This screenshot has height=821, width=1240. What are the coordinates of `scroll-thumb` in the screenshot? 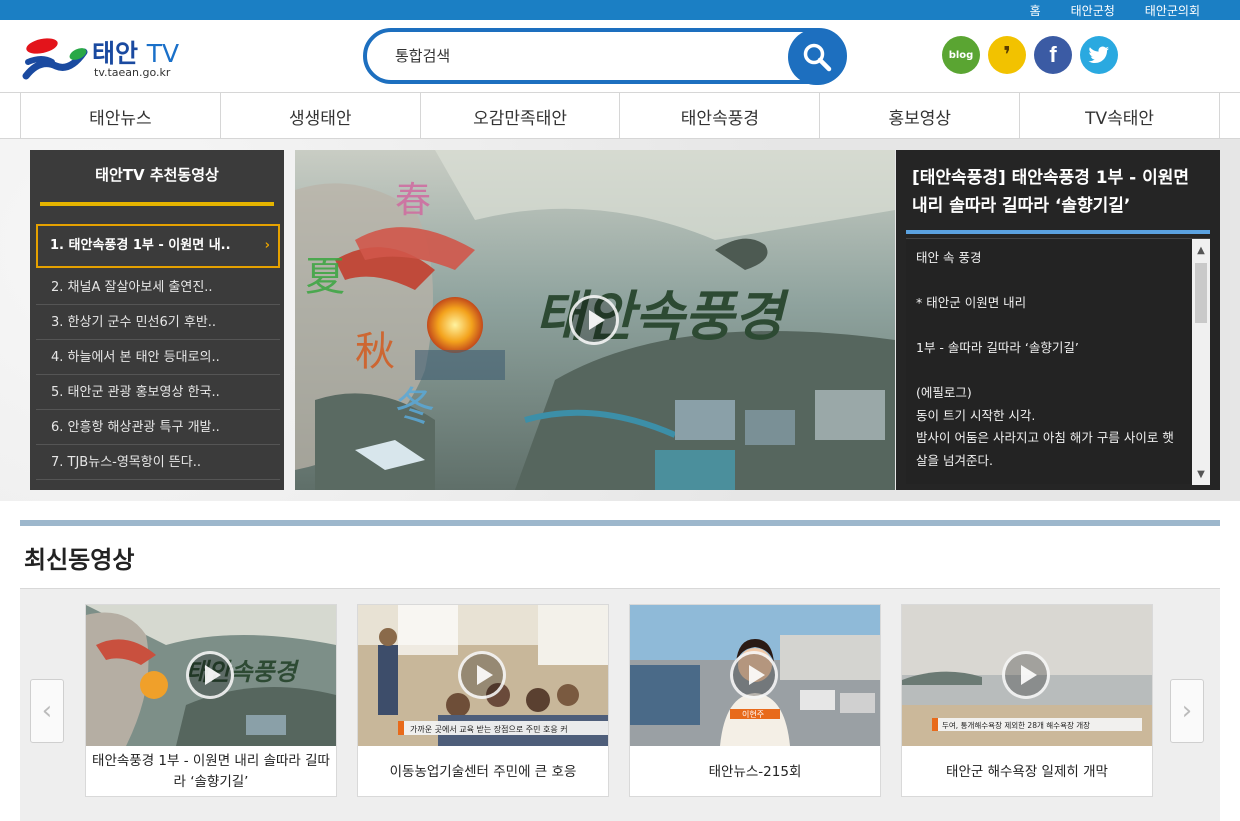 It's located at (1201, 293).